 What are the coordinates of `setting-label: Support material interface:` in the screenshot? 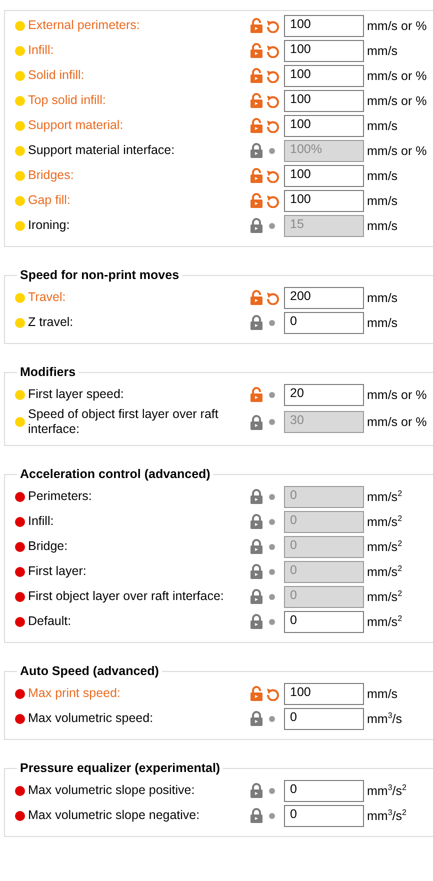 It's located at (101, 150).